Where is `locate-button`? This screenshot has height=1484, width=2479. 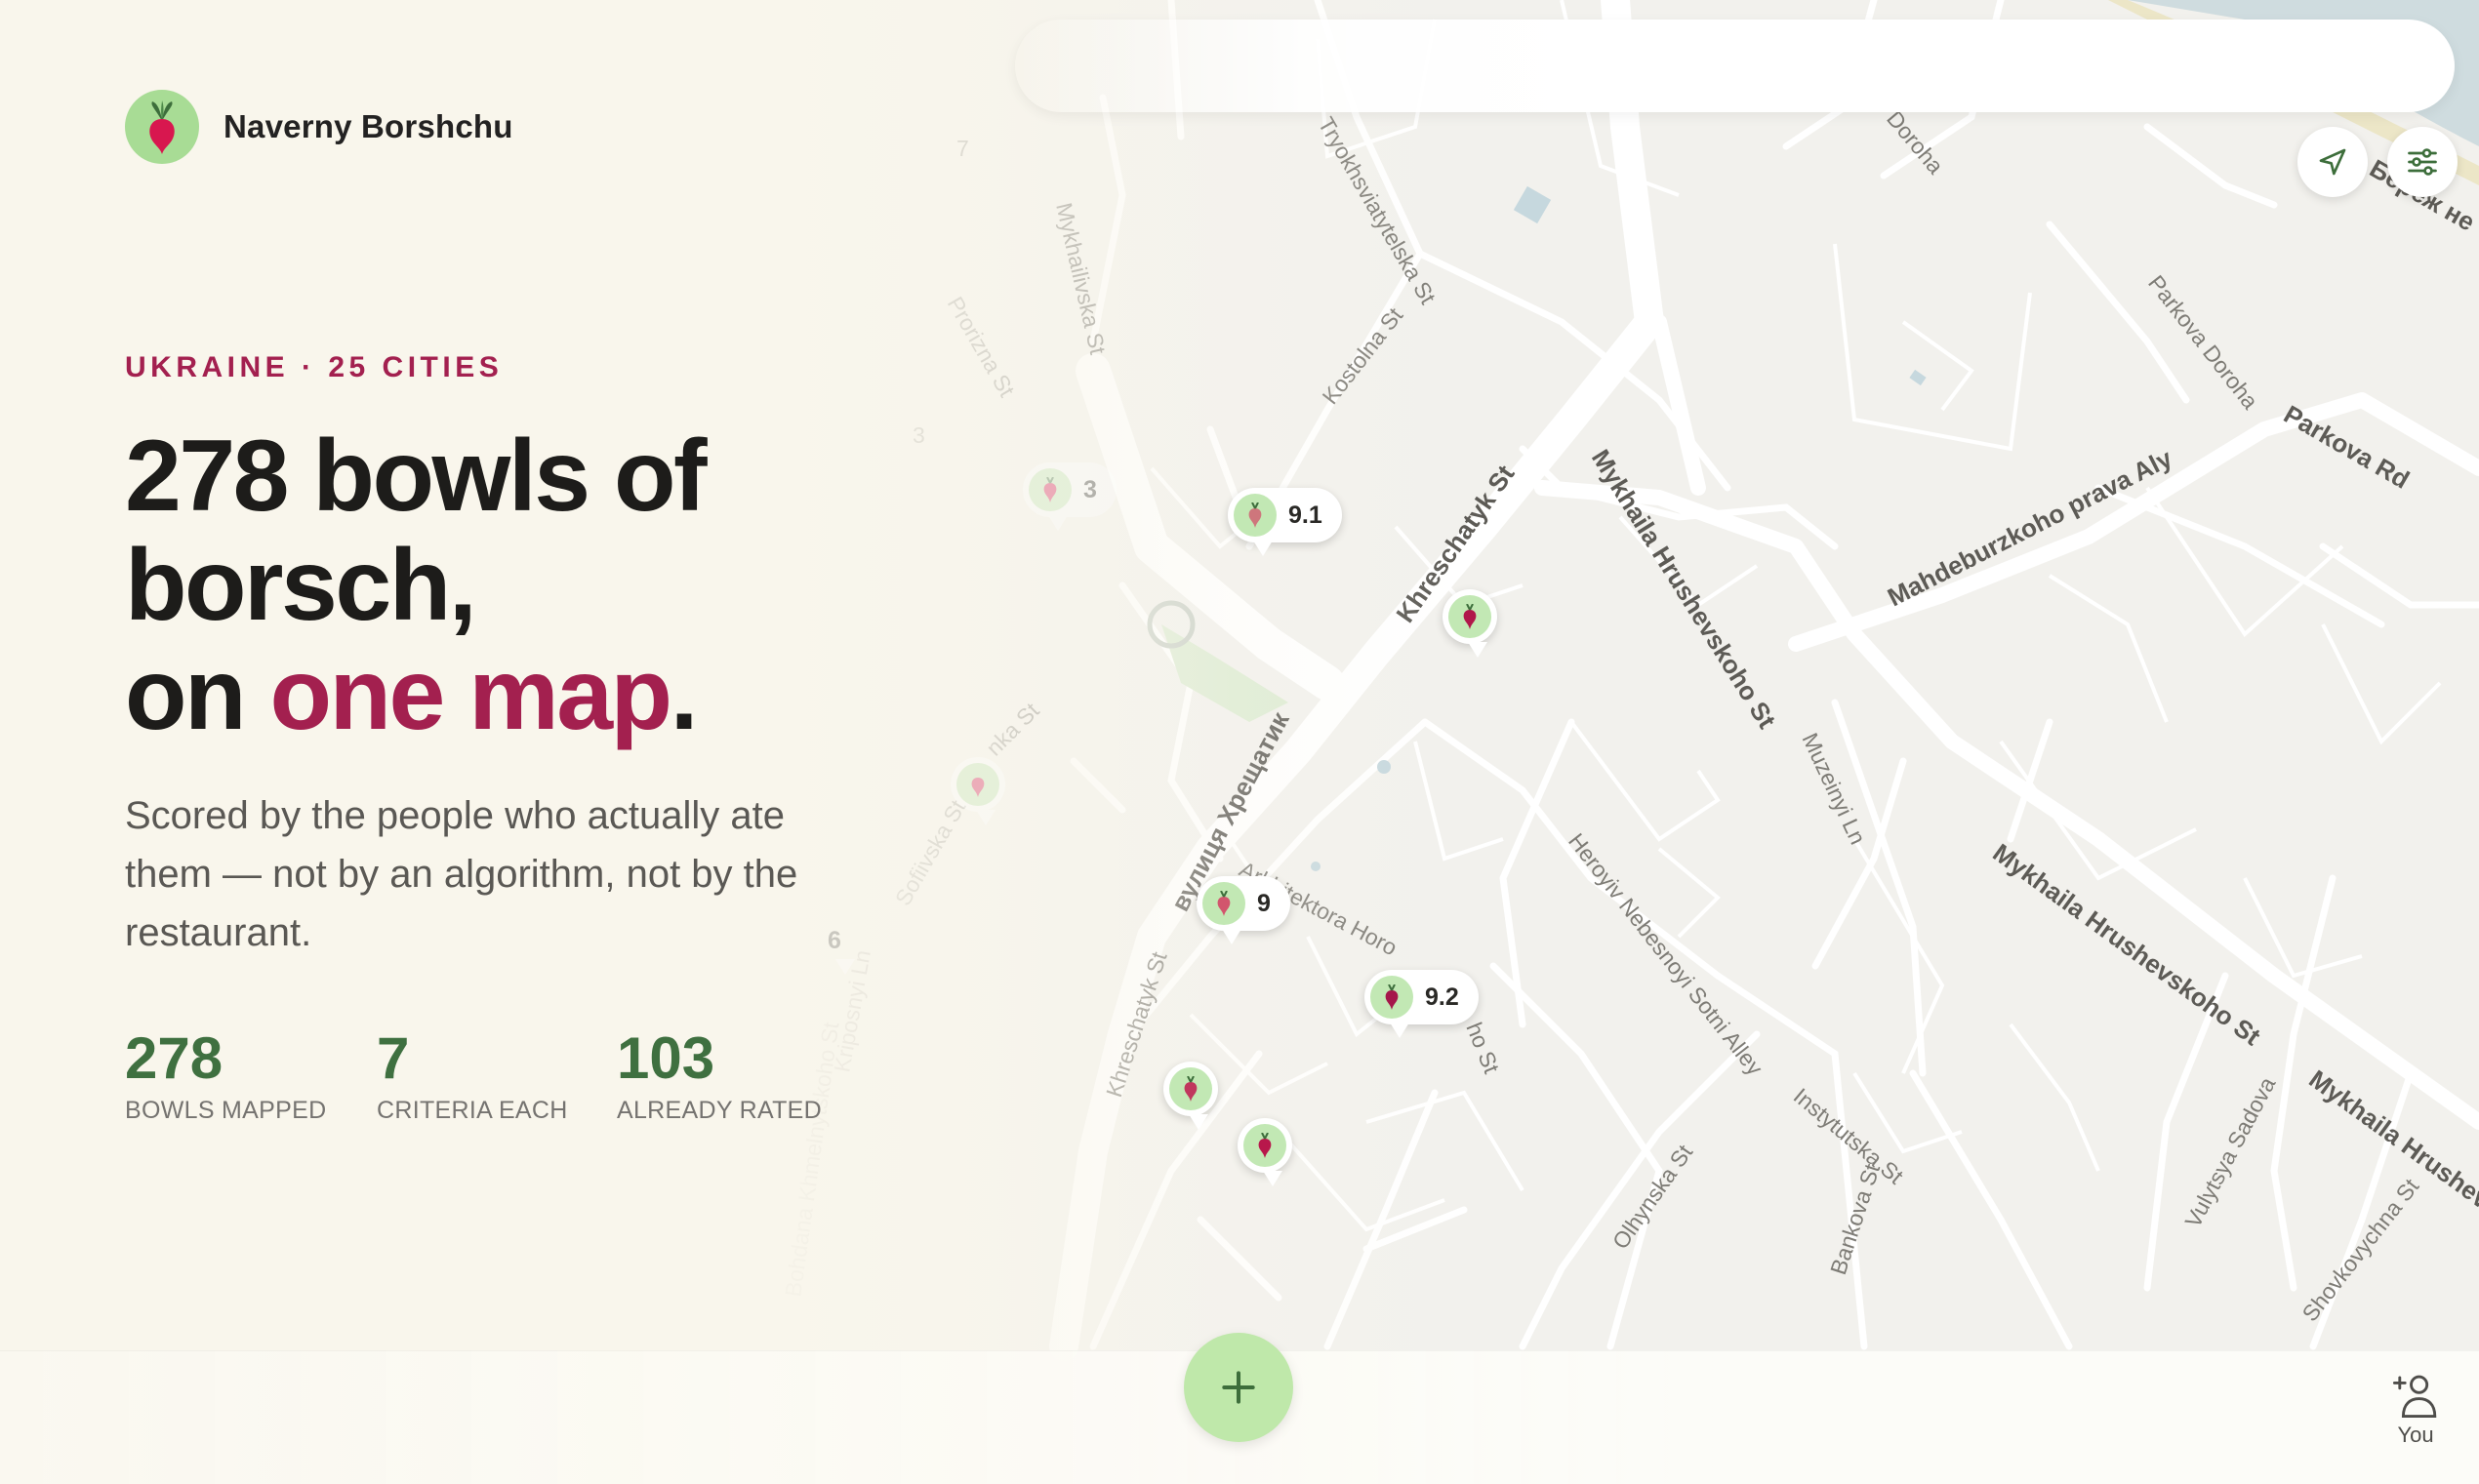 locate-button is located at coordinates (2332, 162).